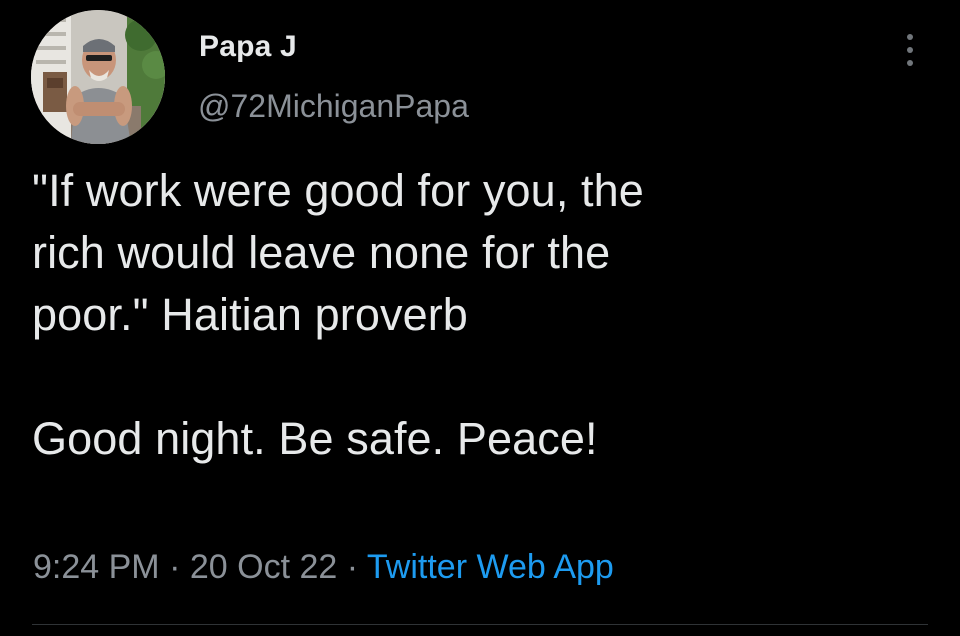 The height and width of the screenshot is (636, 960). I want to click on avatar, so click(98, 77).